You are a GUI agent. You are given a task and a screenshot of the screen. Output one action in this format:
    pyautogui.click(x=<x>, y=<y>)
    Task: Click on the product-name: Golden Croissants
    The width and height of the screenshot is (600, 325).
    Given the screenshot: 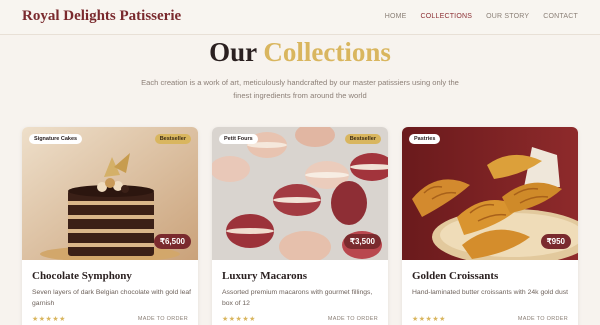 What is the action you would take?
    pyautogui.click(x=455, y=276)
    